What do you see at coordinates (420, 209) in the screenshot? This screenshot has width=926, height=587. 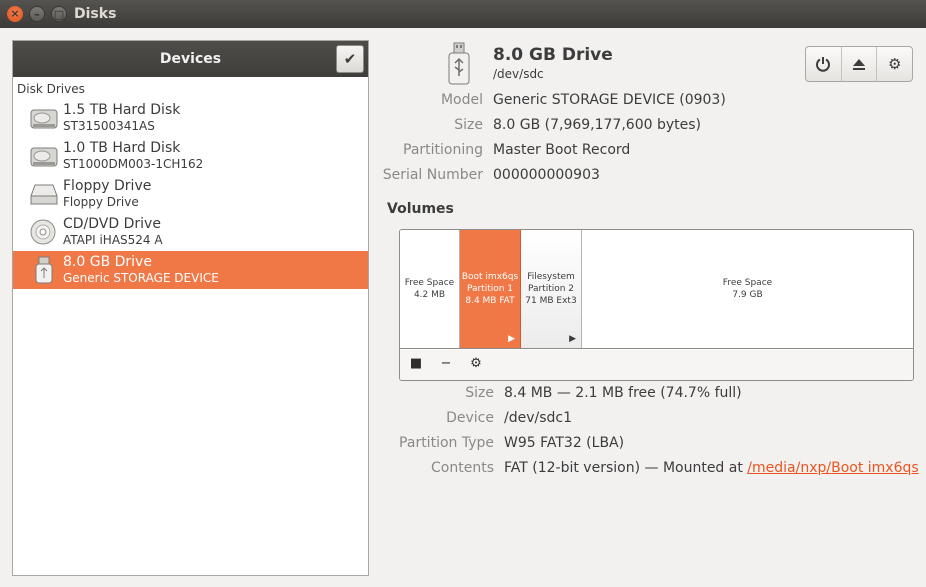 I see `volumes-heading: Volumes` at bounding box center [420, 209].